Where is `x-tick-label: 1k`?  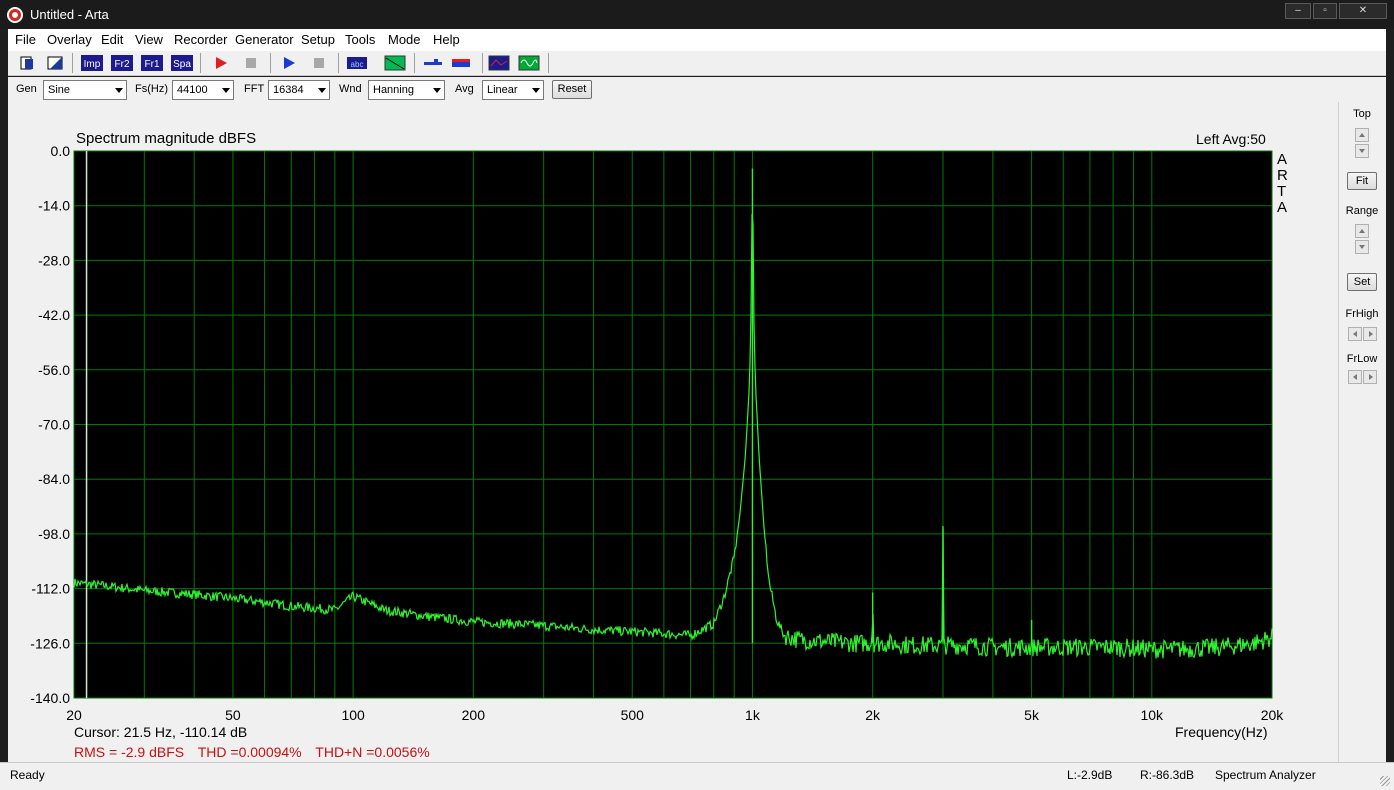
x-tick-label: 1k is located at coordinates (753, 715).